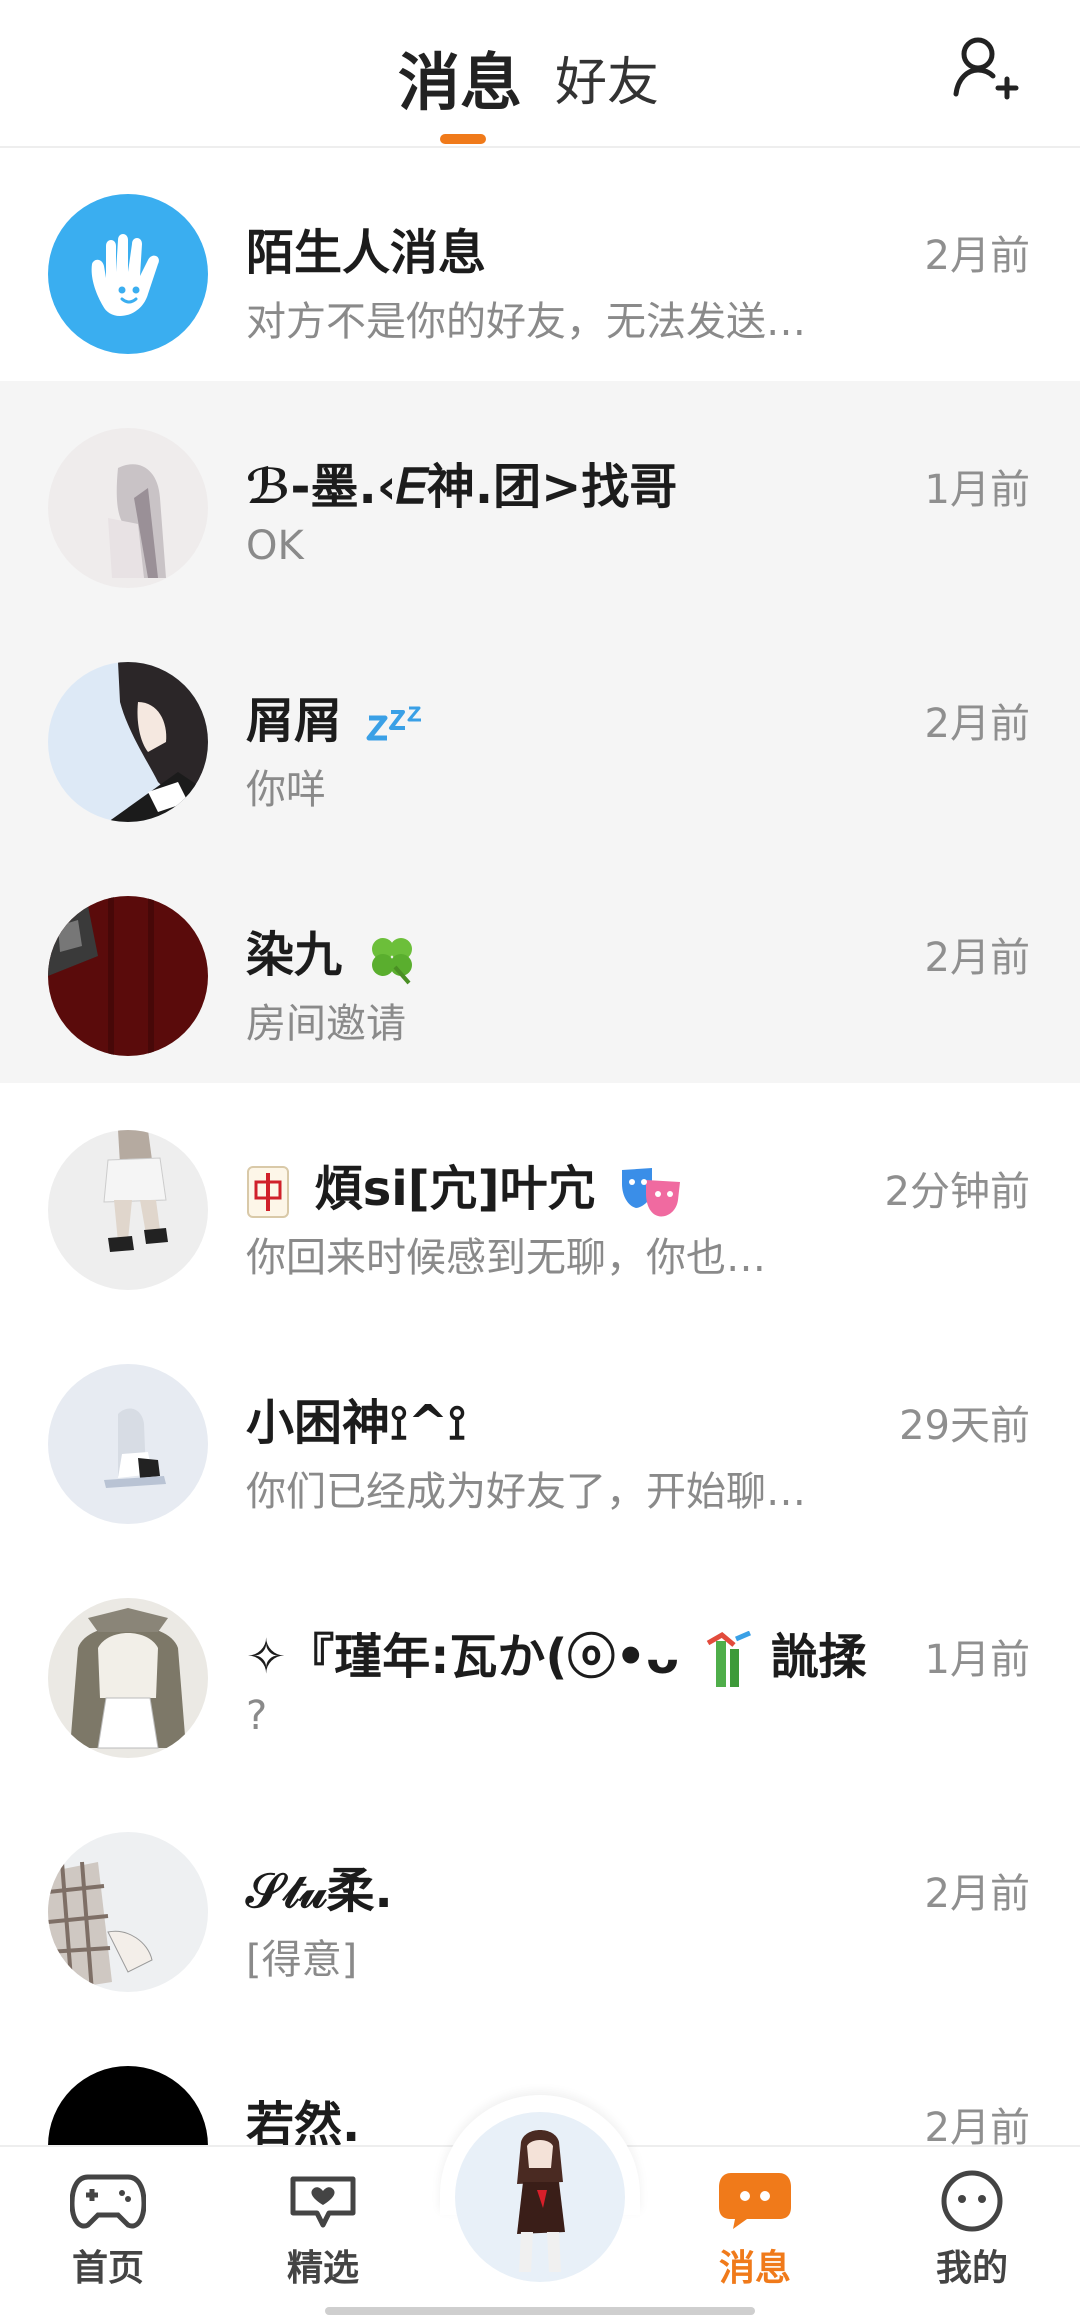 This screenshot has width=1080, height=2321. What do you see at coordinates (128, 1444) in the screenshot?
I see `sitting-girl-avatar` at bounding box center [128, 1444].